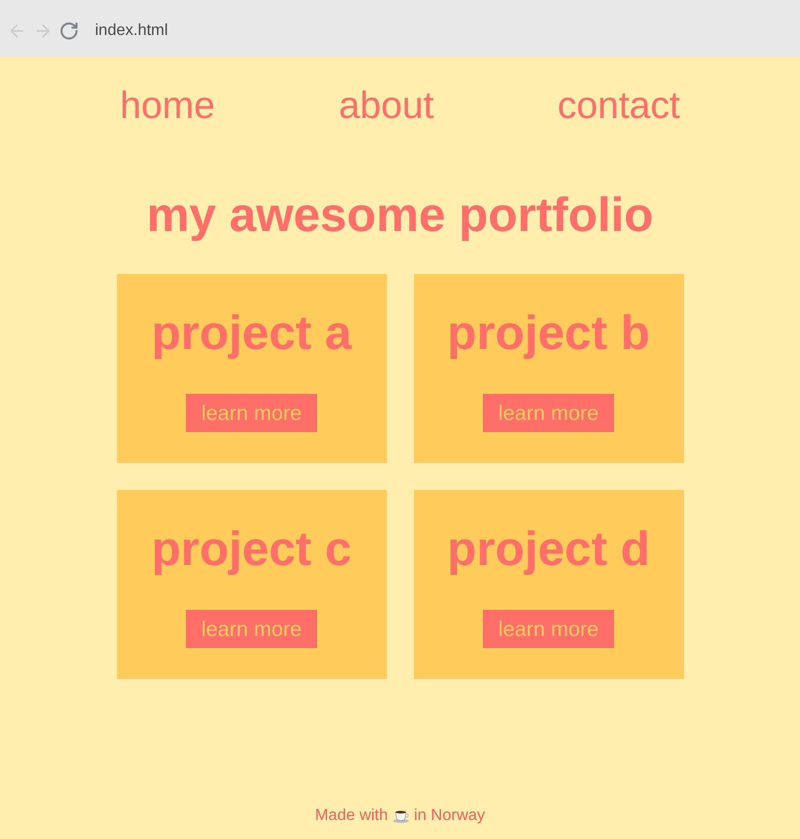  What do you see at coordinates (450, 816) in the screenshot?
I see `footer-text: in Norway` at bounding box center [450, 816].